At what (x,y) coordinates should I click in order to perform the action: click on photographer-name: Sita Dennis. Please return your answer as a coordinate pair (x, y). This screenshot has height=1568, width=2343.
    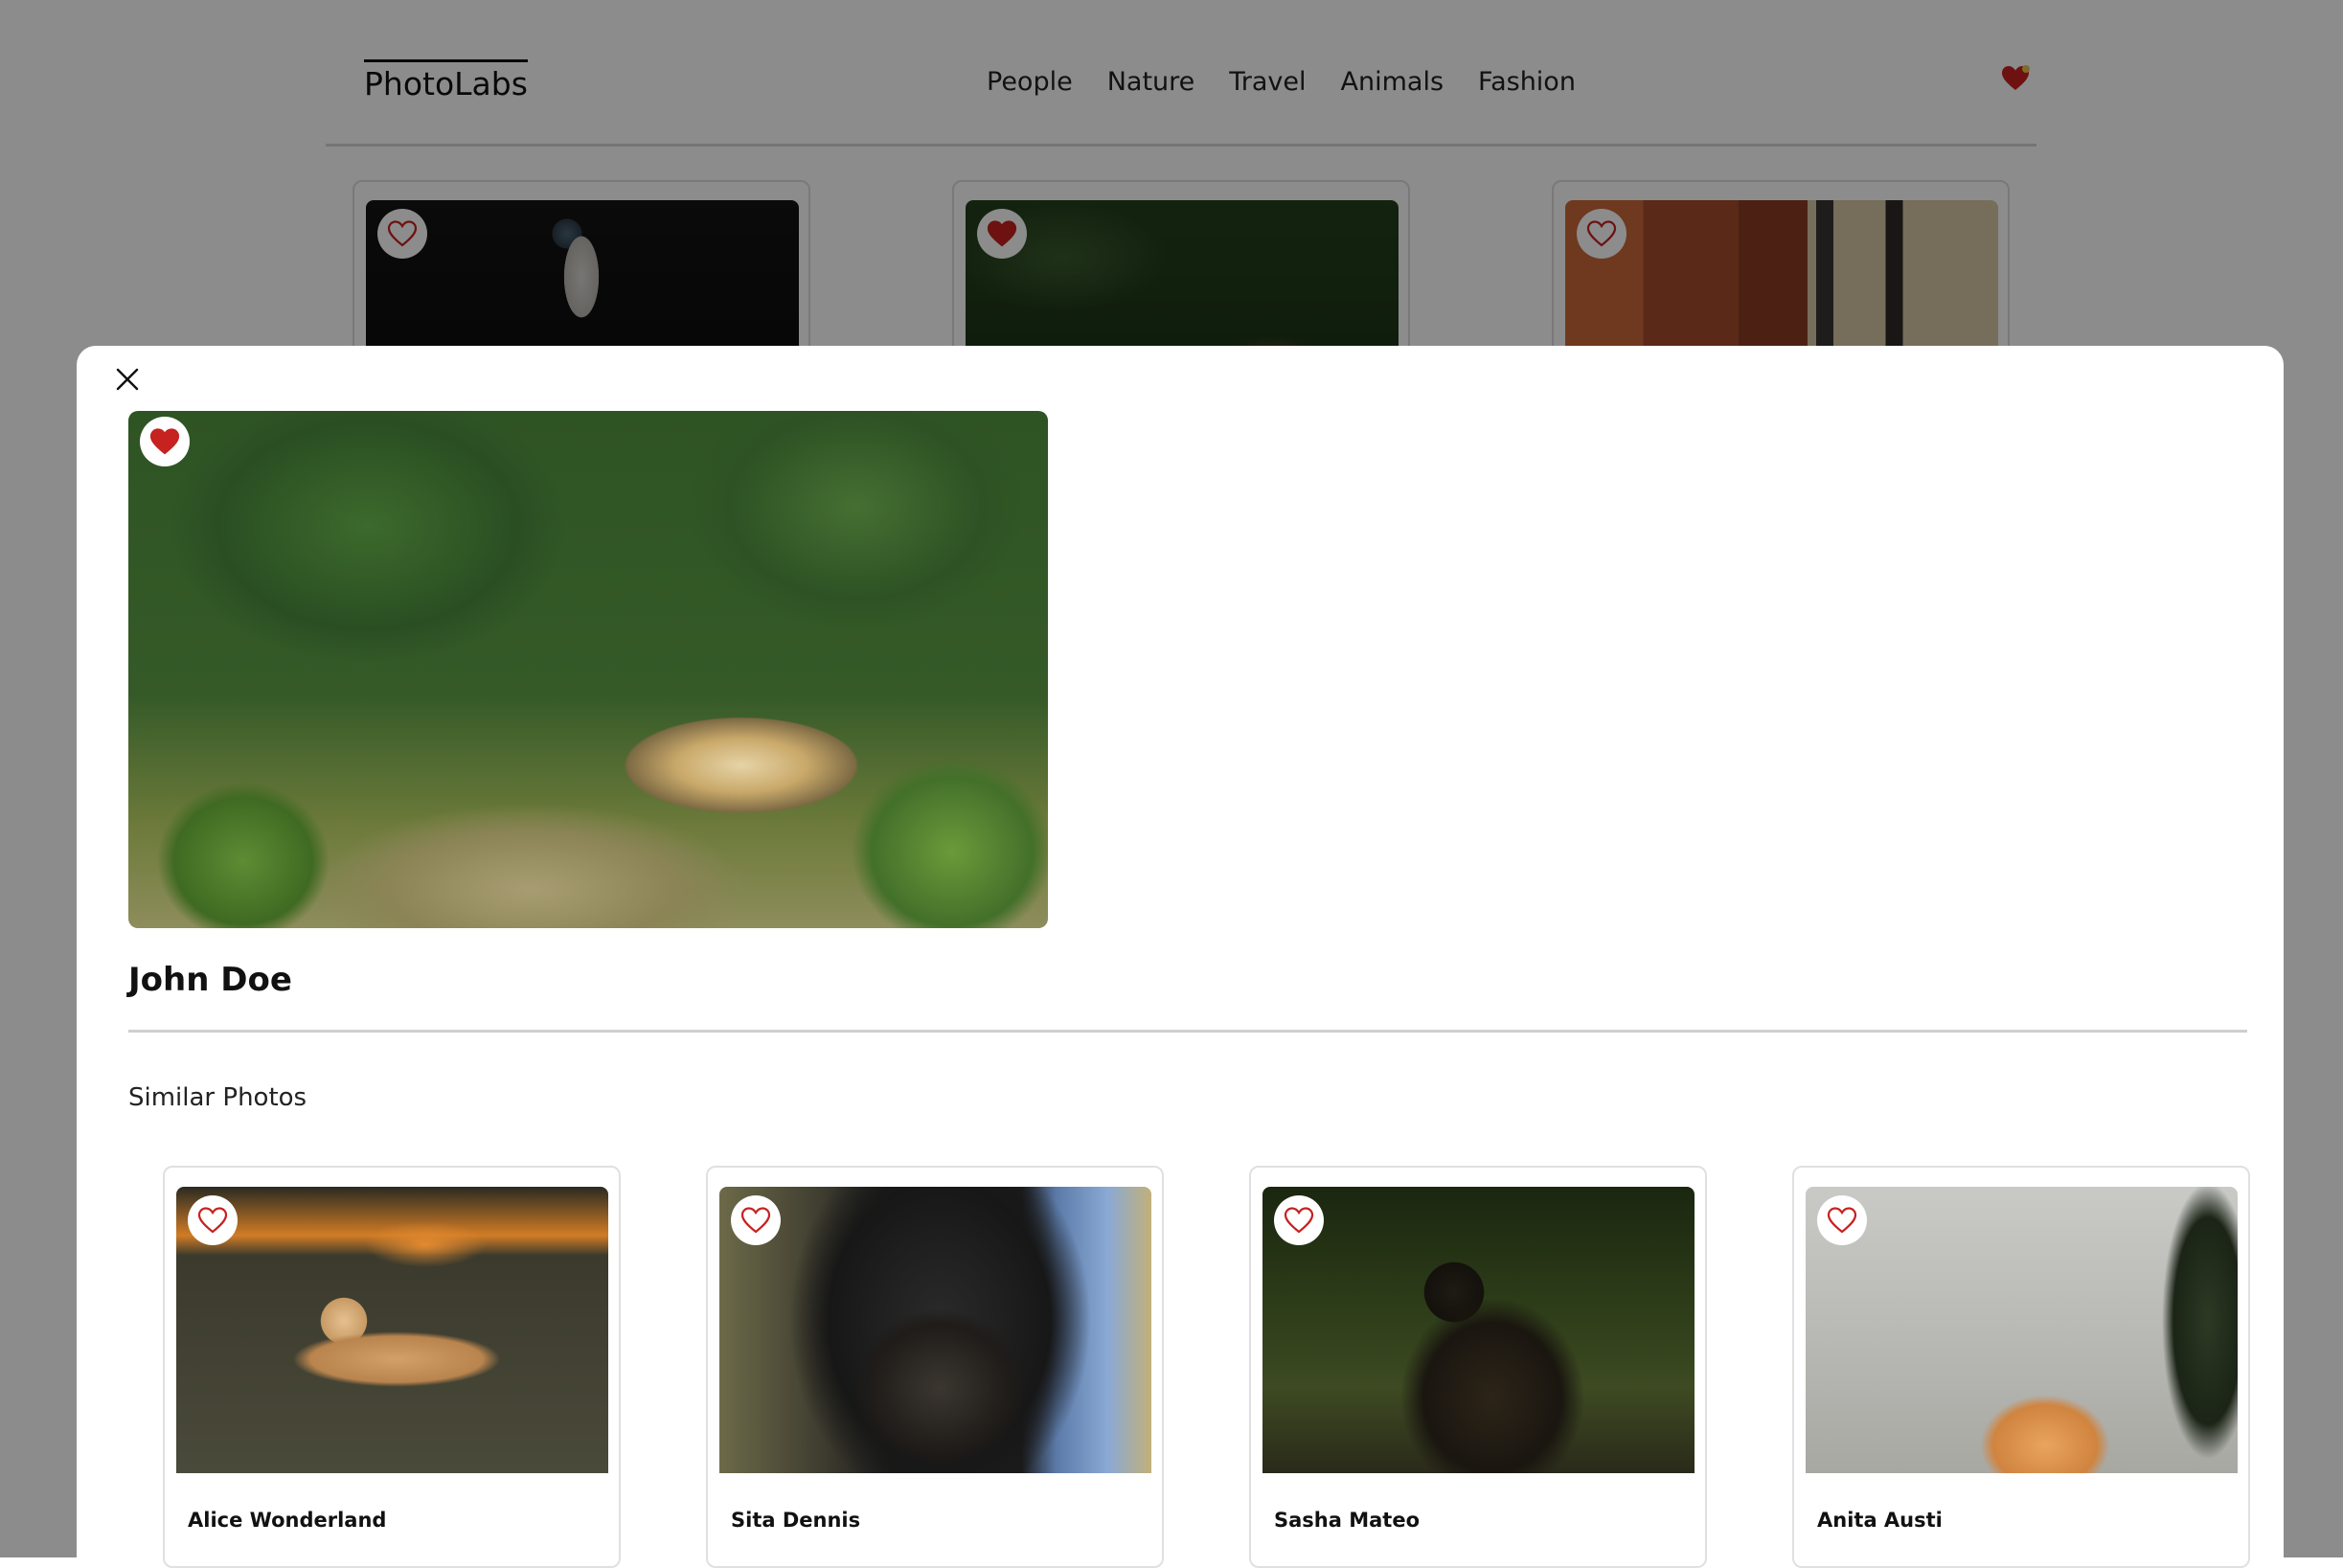
    Looking at the image, I should click on (796, 1520).